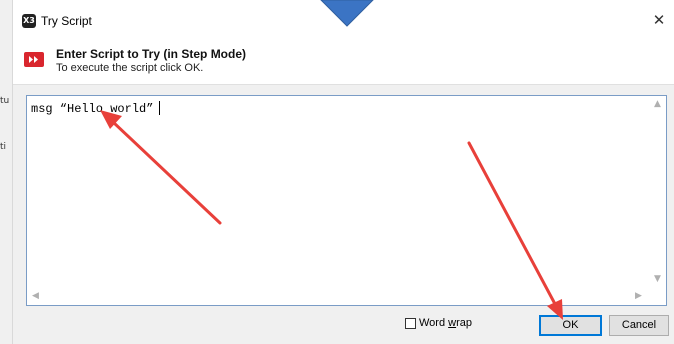 Image resolution: width=674 pixels, height=344 pixels. I want to click on title-bar: X3 Try Script ✕, so click(343, 20).